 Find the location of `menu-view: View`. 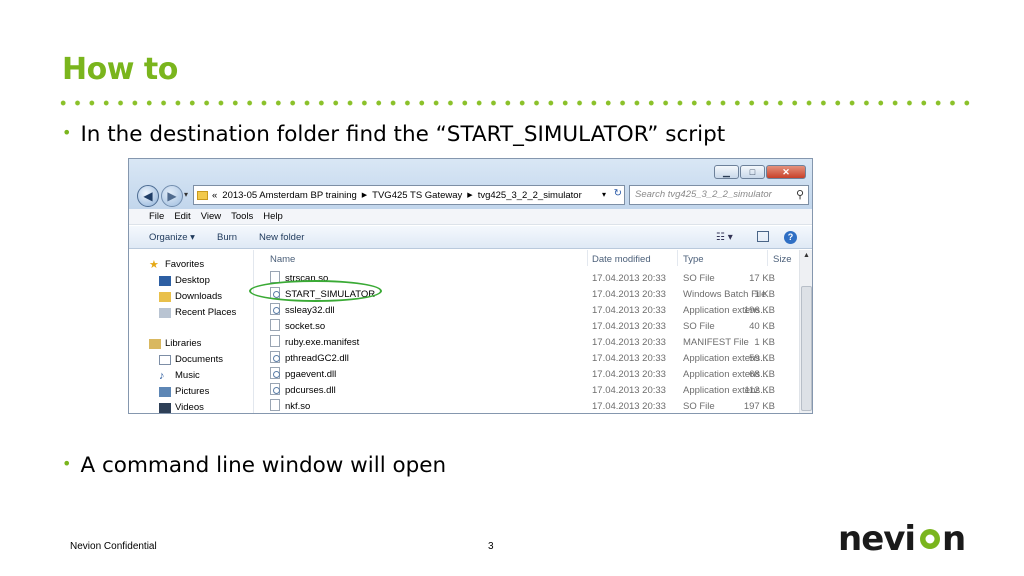

menu-view: View is located at coordinates (211, 217).